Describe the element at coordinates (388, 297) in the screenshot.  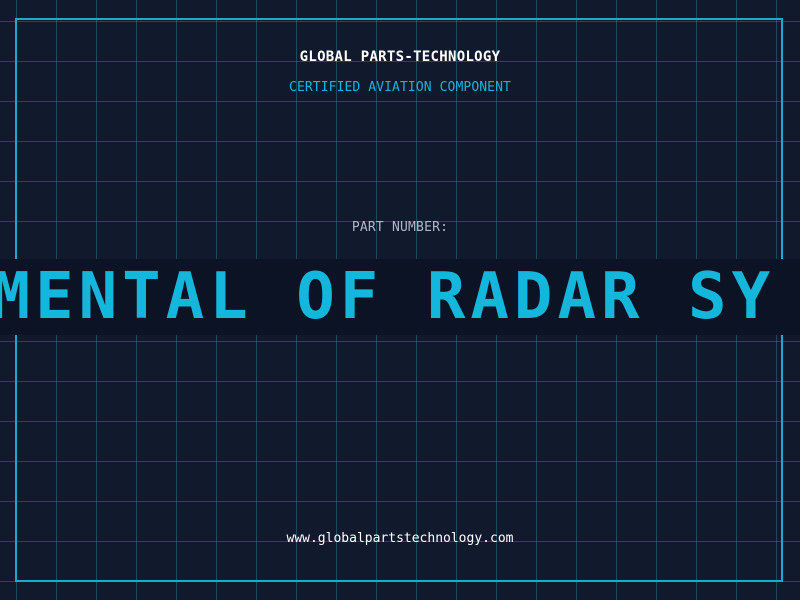
I see `part-number-value: AMENTAL OF RADAR SY` at that location.